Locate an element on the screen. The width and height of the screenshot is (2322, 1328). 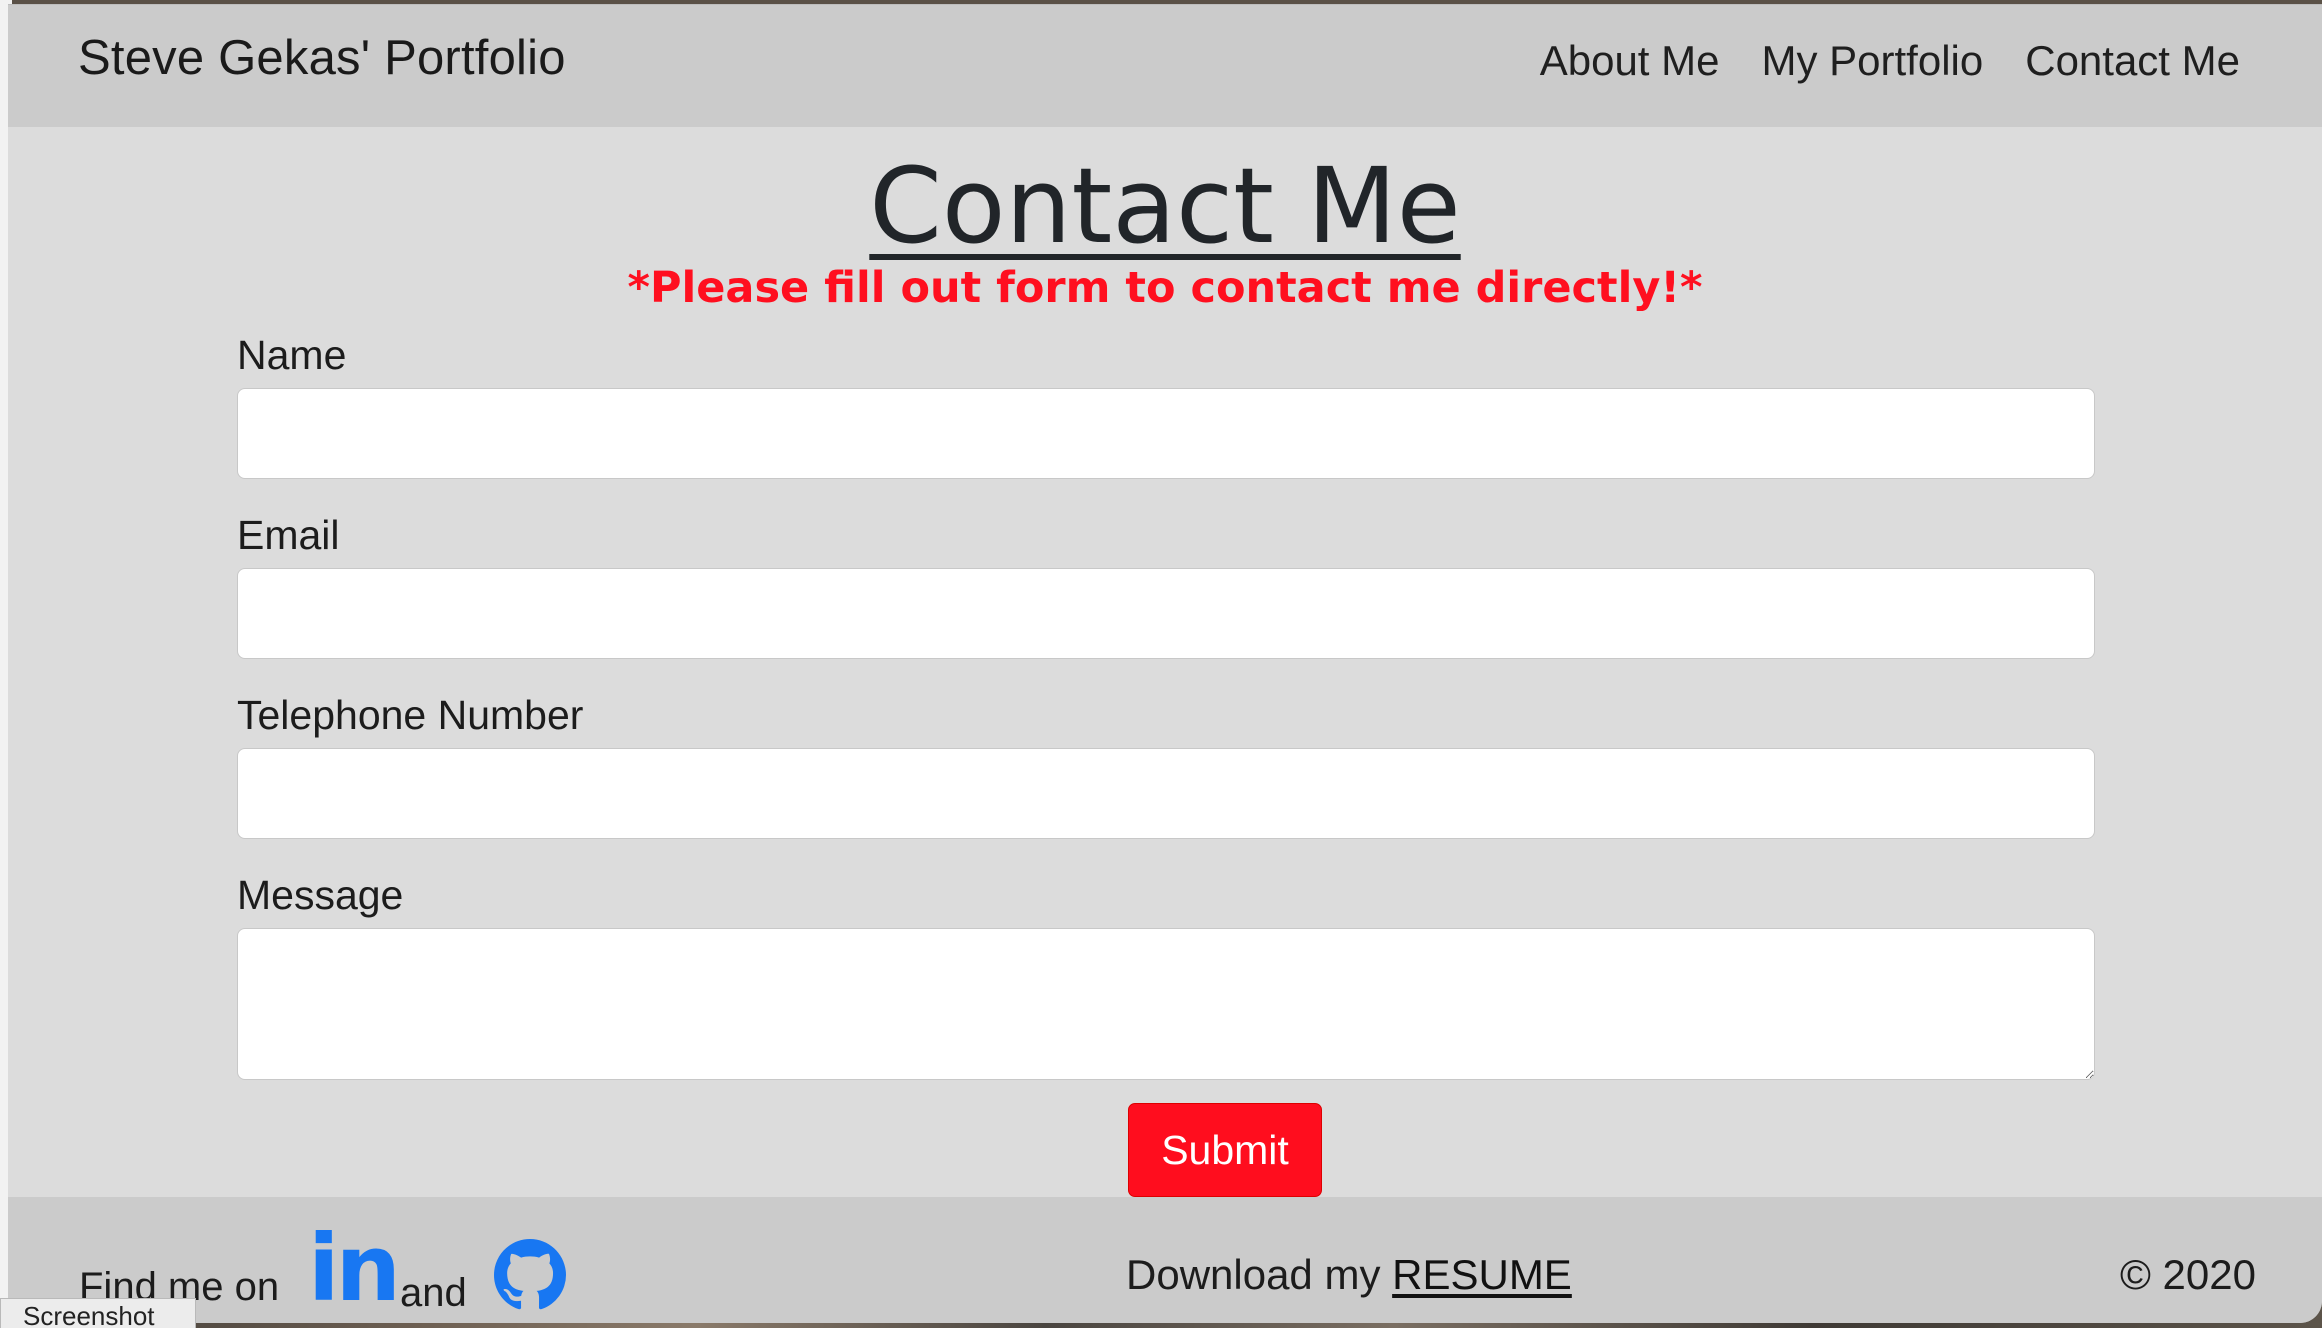
brand-link: Steve Gekas' Portfolio is located at coordinates (322, 58).